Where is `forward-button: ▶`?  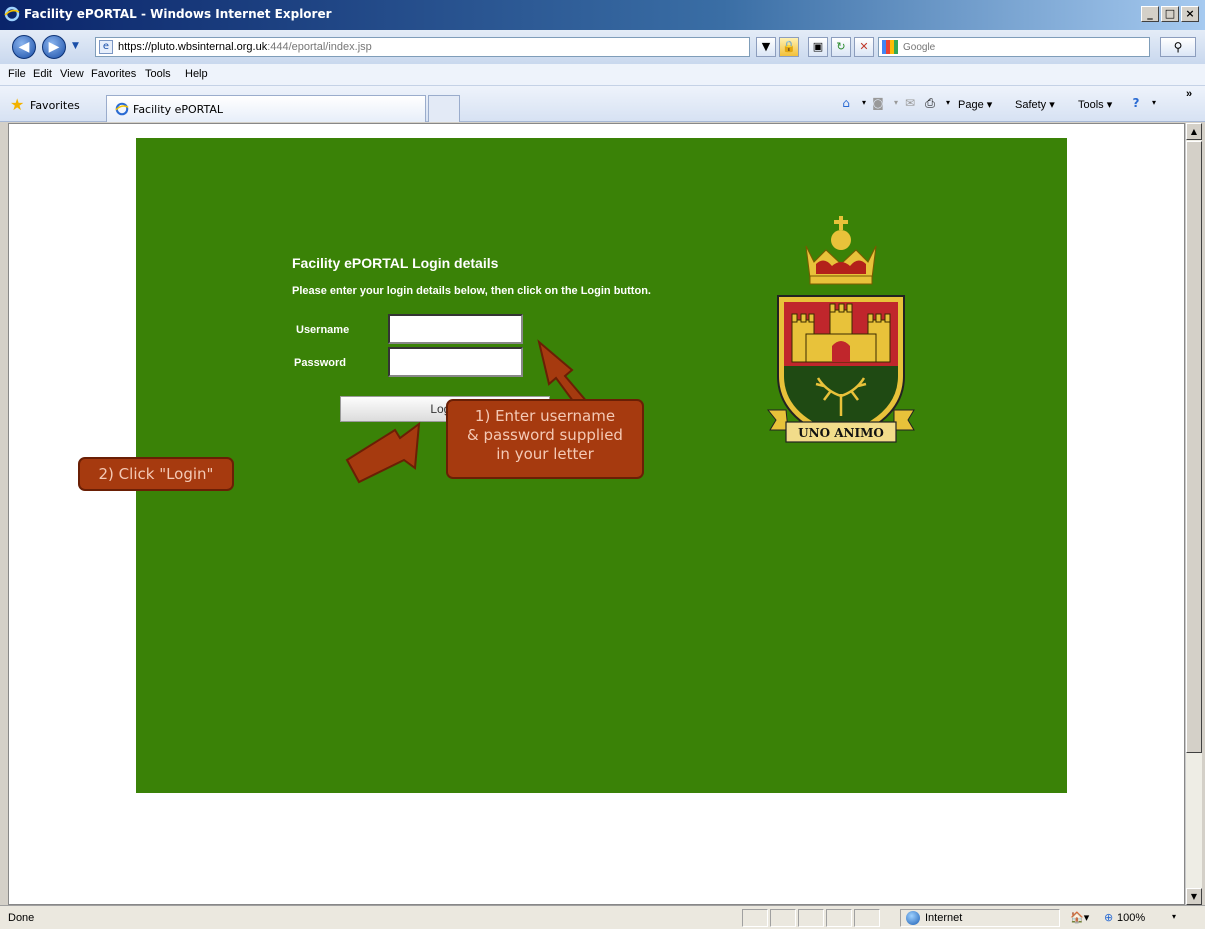
forward-button: ▶ is located at coordinates (54, 47).